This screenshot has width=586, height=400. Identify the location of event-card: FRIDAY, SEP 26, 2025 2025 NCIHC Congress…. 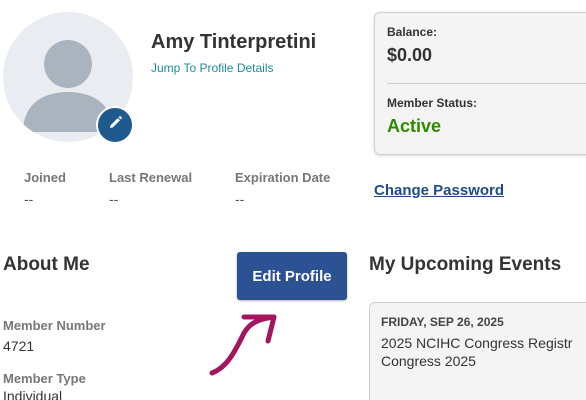
(477, 351).